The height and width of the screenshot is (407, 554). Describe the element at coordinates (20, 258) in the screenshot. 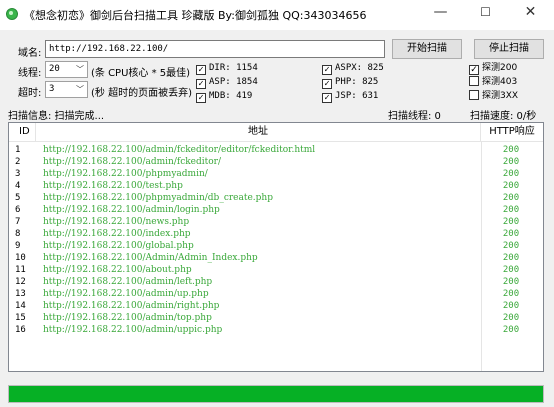

I see `row-id: 10` at that location.